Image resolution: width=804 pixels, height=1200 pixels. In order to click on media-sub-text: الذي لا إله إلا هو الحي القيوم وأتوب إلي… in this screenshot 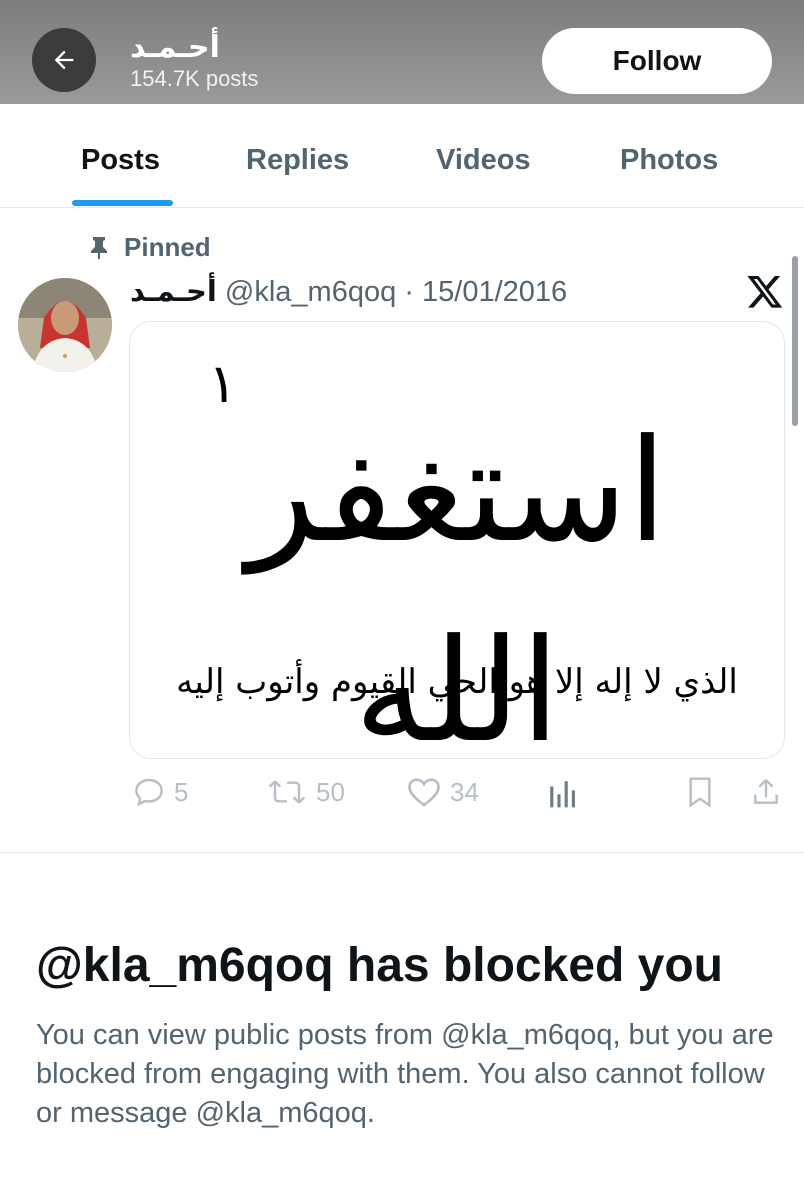, I will do `click(457, 682)`.